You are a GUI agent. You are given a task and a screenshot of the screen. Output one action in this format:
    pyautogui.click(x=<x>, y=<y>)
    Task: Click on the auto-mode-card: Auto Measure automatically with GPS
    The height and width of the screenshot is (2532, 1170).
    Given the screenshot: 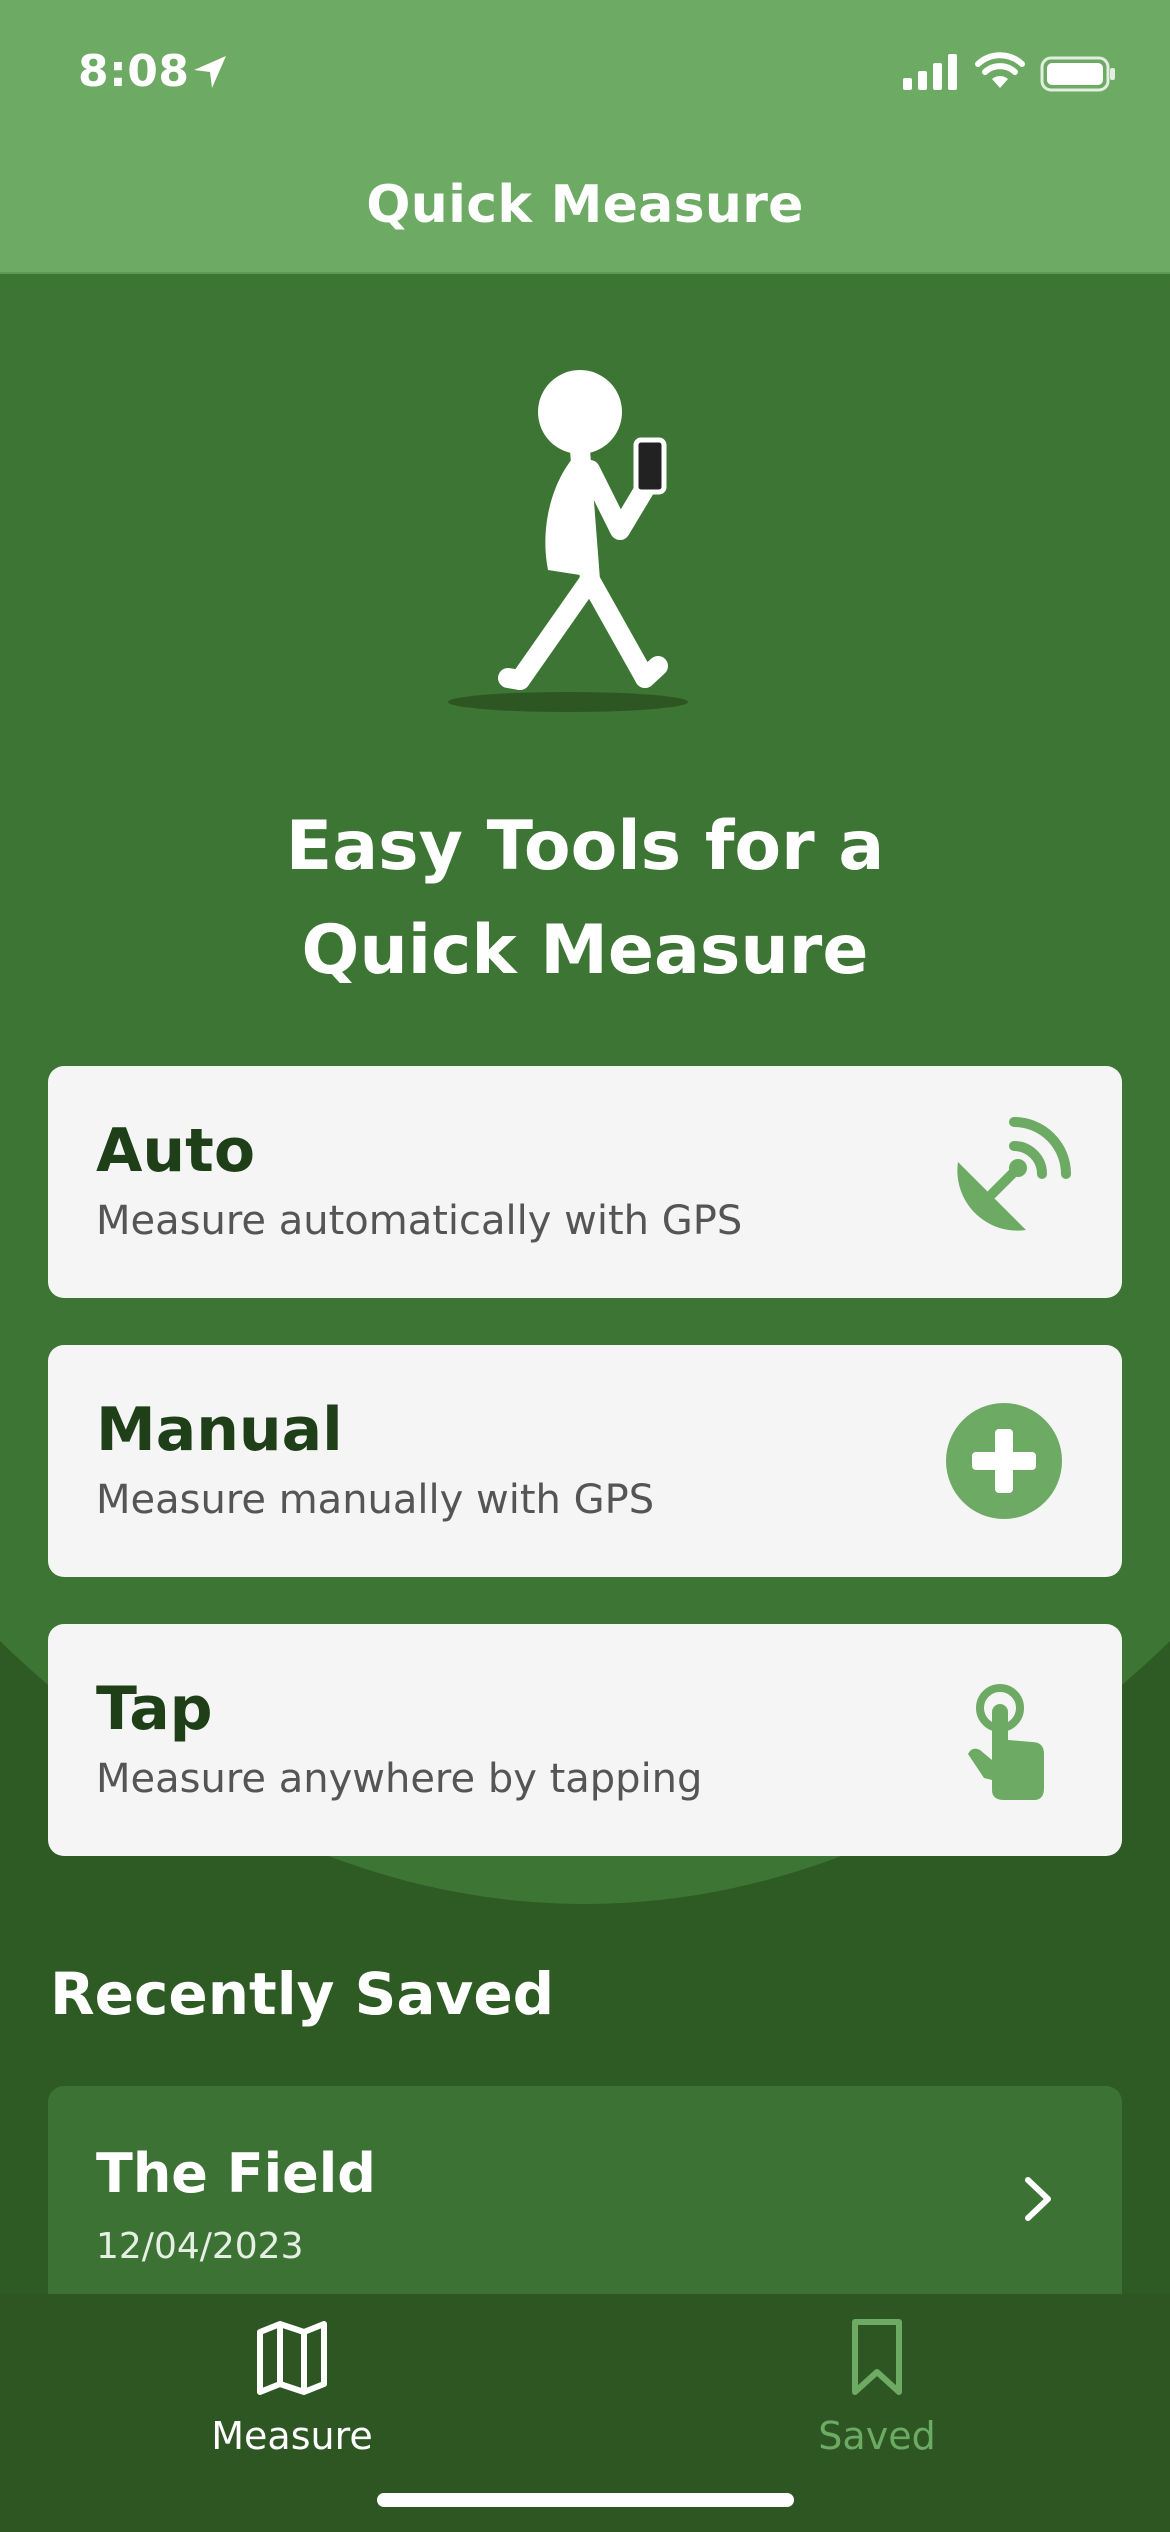 What is the action you would take?
    pyautogui.click(x=585, y=1182)
    